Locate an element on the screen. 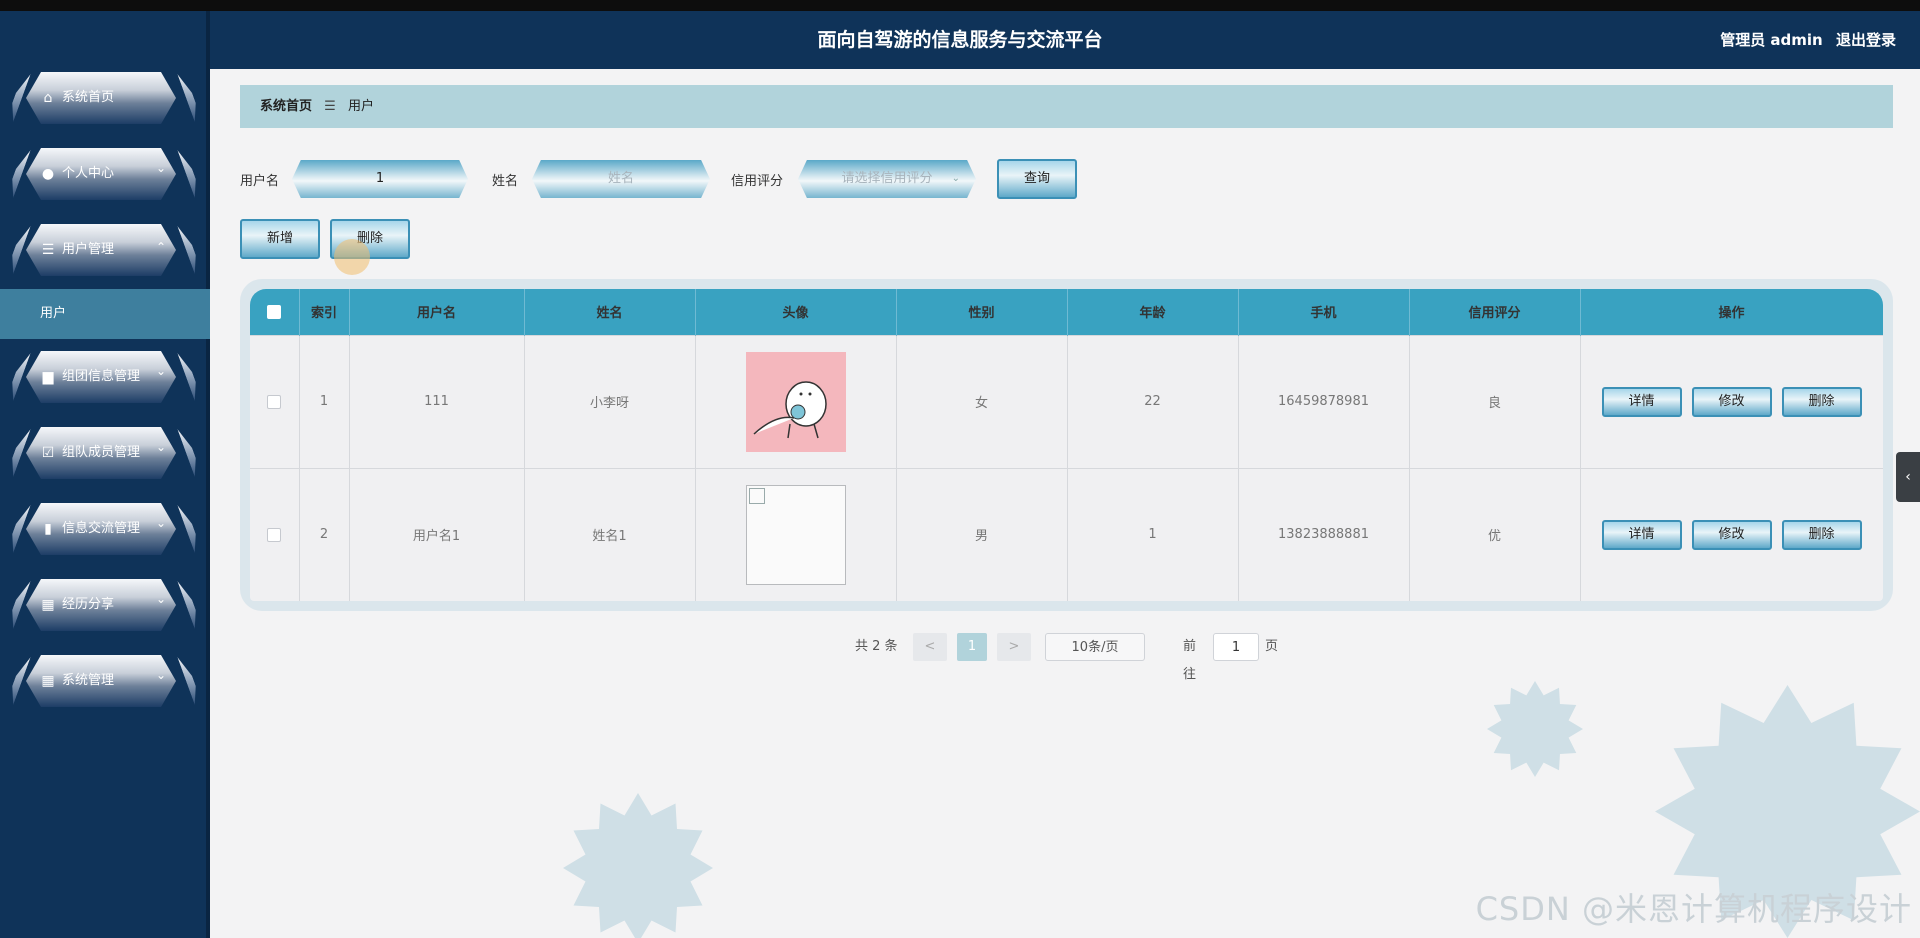 The width and height of the screenshot is (1920, 938). col-header-username: 用户名 is located at coordinates (437, 312).